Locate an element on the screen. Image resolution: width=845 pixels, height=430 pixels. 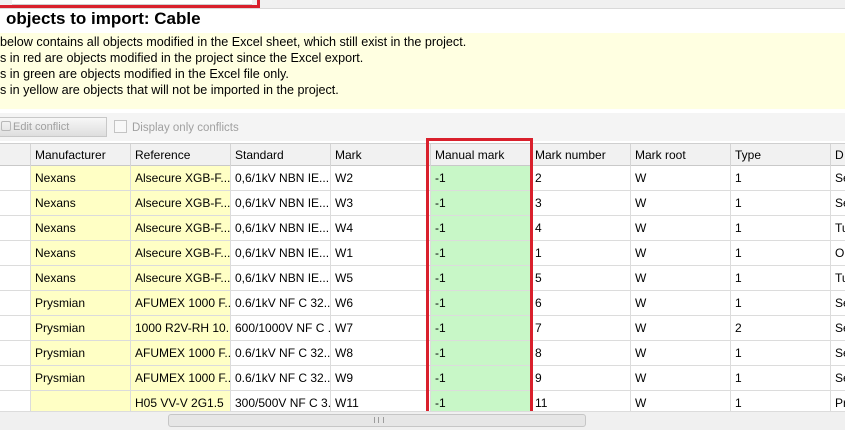
display-only-conflicts-checkbox is located at coordinates (120, 126).